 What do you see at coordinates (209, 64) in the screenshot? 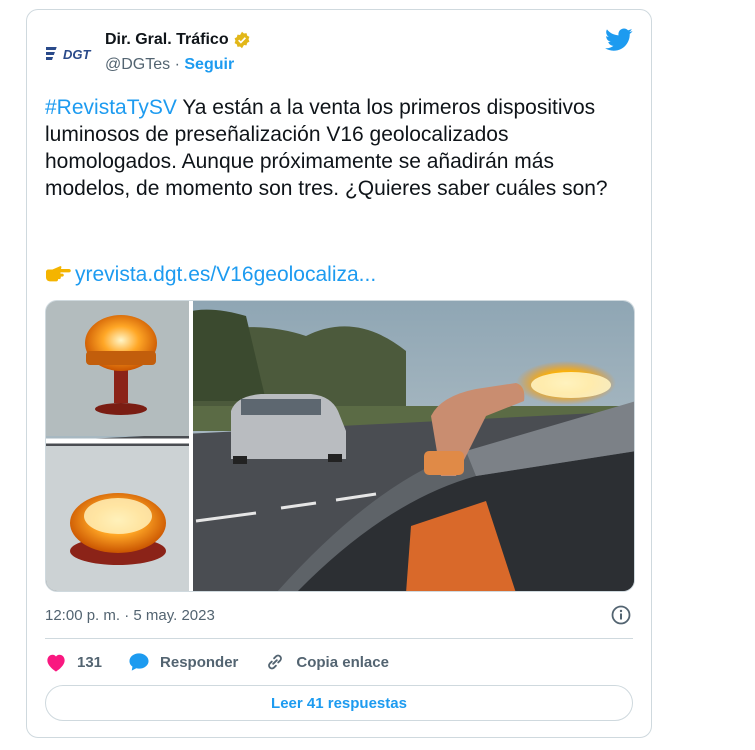
I see `follow-button: Seguir` at bounding box center [209, 64].